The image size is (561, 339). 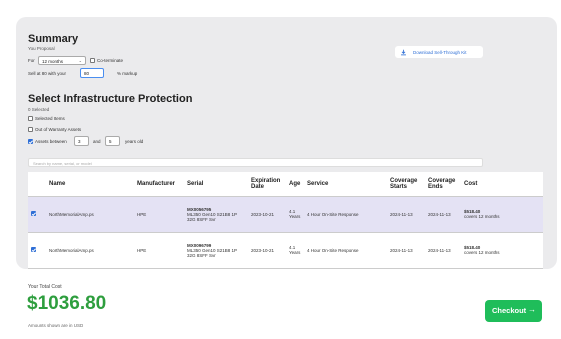 What do you see at coordinates (56, 325) in the screenshot?
I see `currency-note: Amounts shown are in USD` at bounding box center [56, 325].